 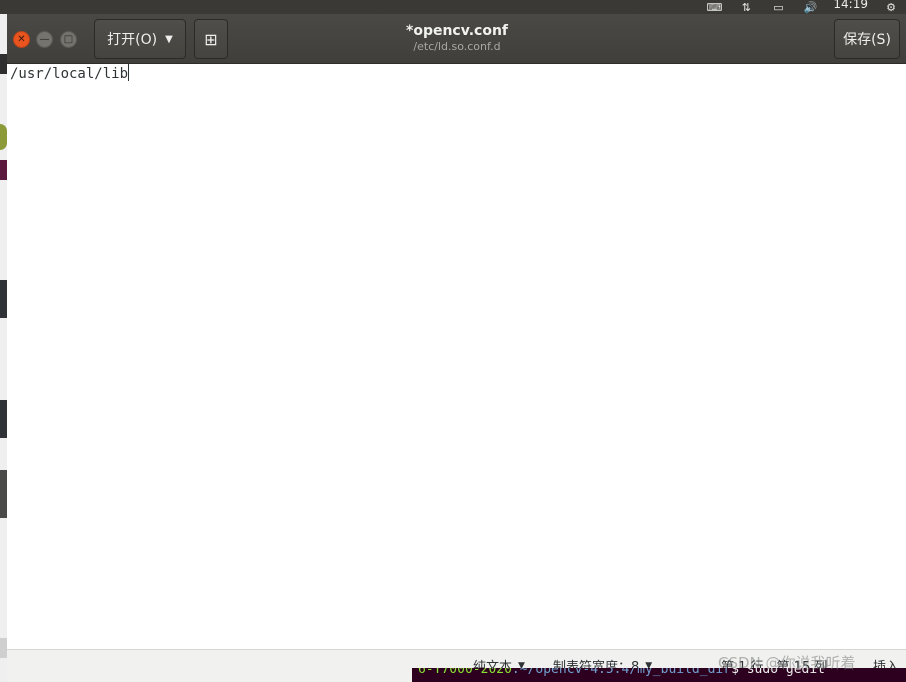 I want to click on save-button-label: 保存(S), so click(x=867, y=40).